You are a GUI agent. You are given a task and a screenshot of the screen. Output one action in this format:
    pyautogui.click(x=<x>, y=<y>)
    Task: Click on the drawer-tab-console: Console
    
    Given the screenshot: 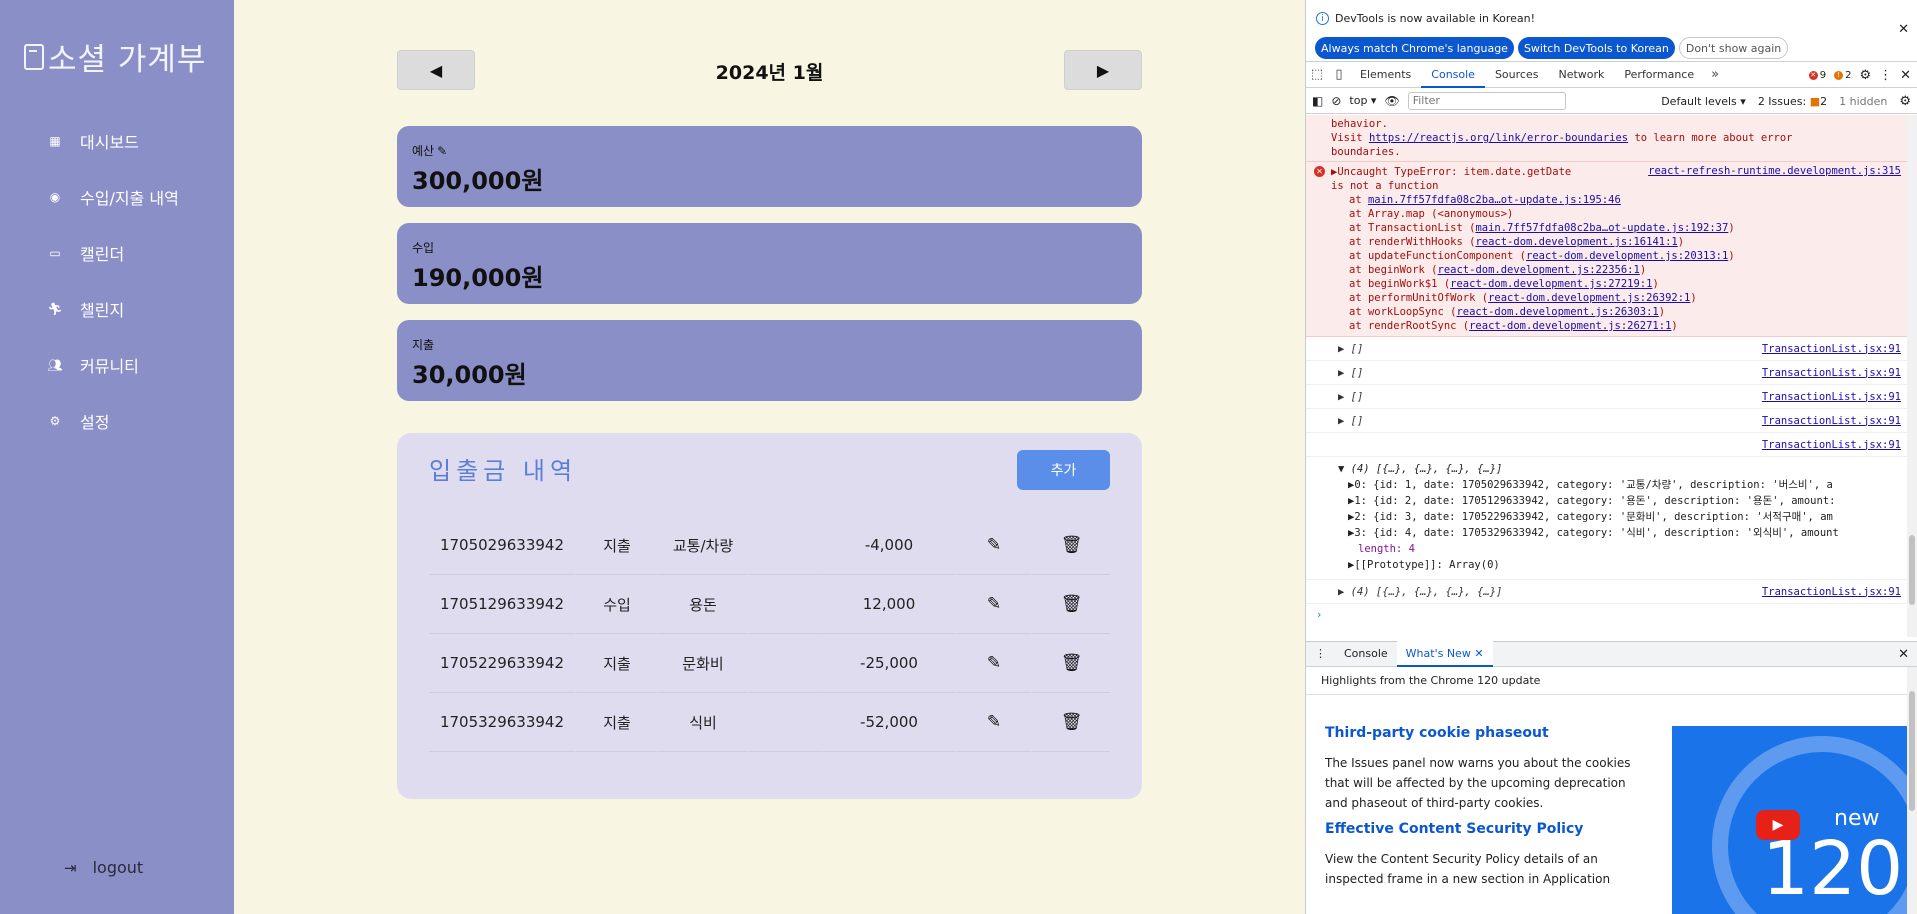 What is the action you would take?
    pyautogui.click(x=1366, y=654)
    